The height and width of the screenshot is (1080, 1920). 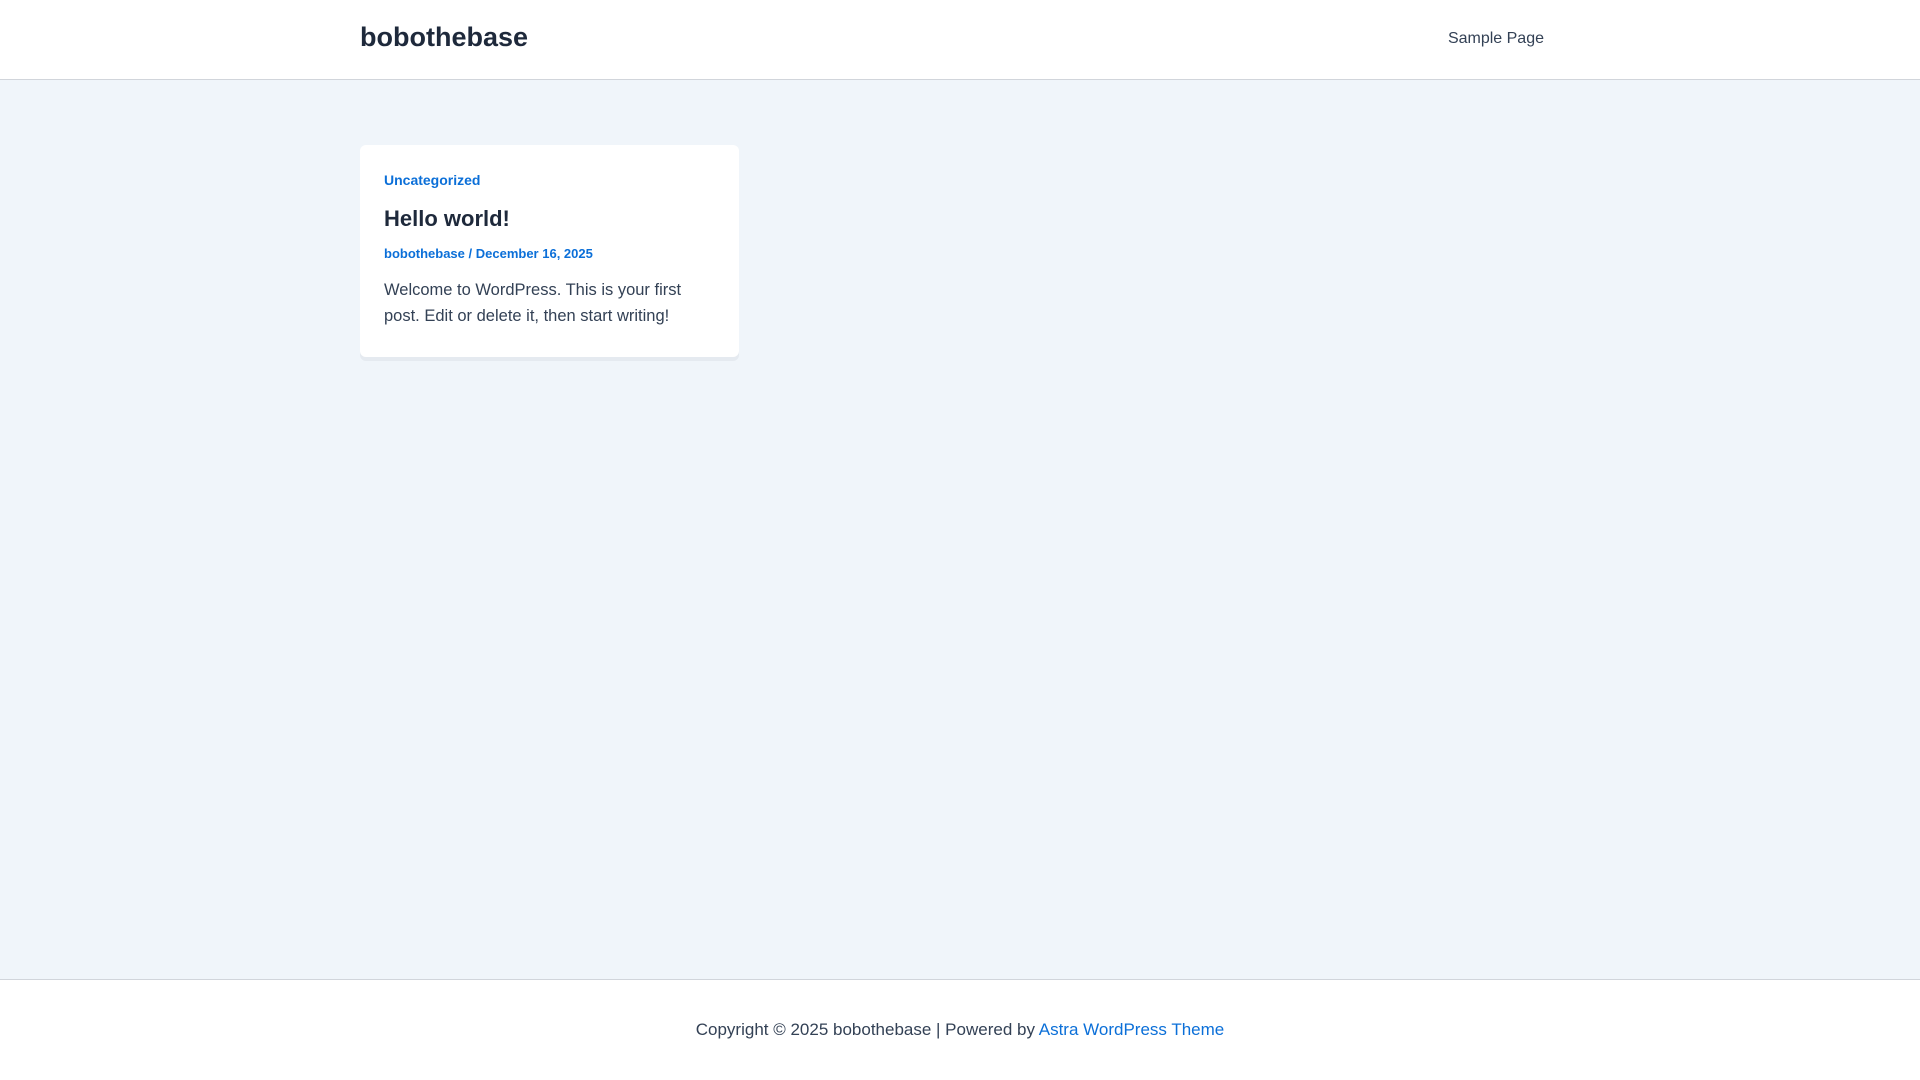 I want to click on astra-theme-link: Astra WordPress Theme, so click(x=1132, y=1029).